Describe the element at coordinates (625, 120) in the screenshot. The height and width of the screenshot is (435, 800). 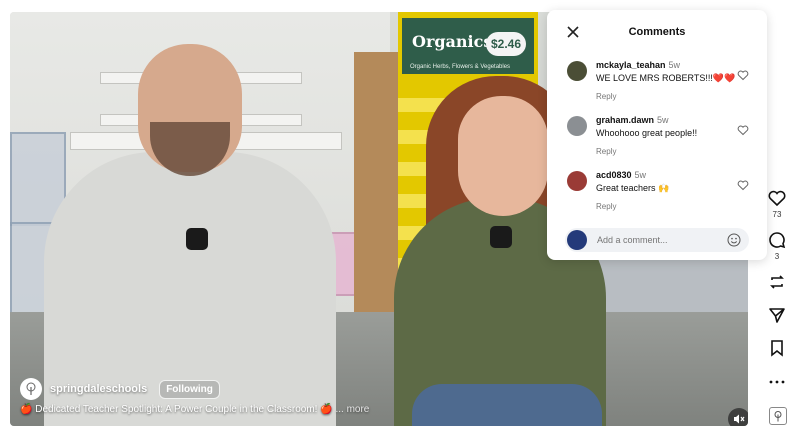
I see `commenter-username: graham.dawn` at that location.